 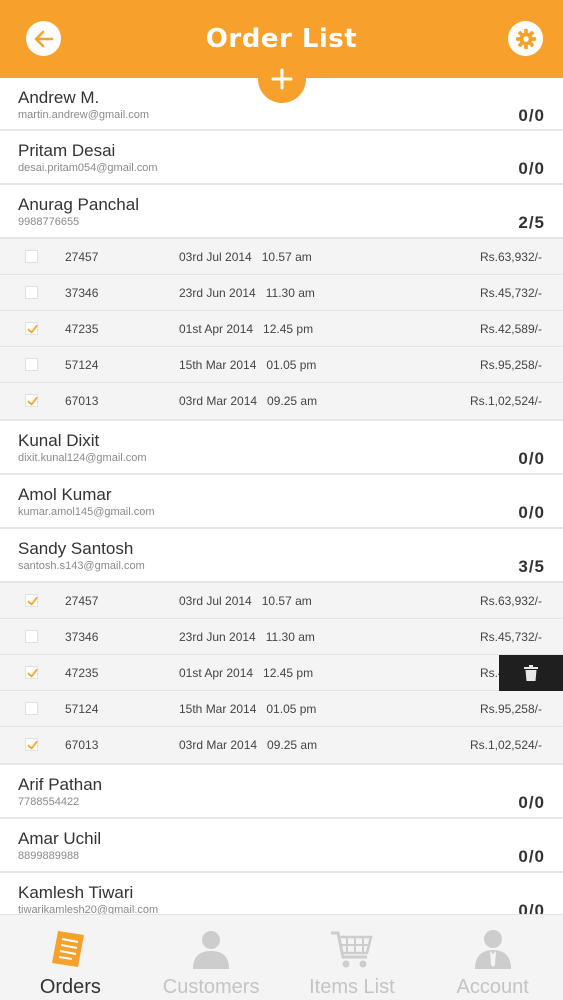 I want to click on tab-label: Account, so click(x=492, y=987).